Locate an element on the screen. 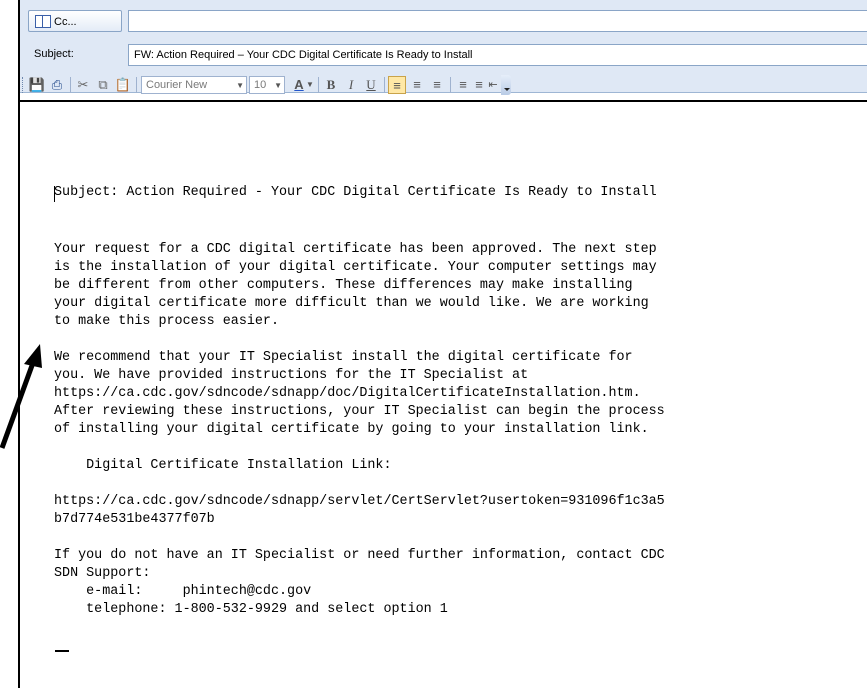 The height and width of the screenshot is (690, 867). annotation-arrow-icon is located at coordinates (21, 396).